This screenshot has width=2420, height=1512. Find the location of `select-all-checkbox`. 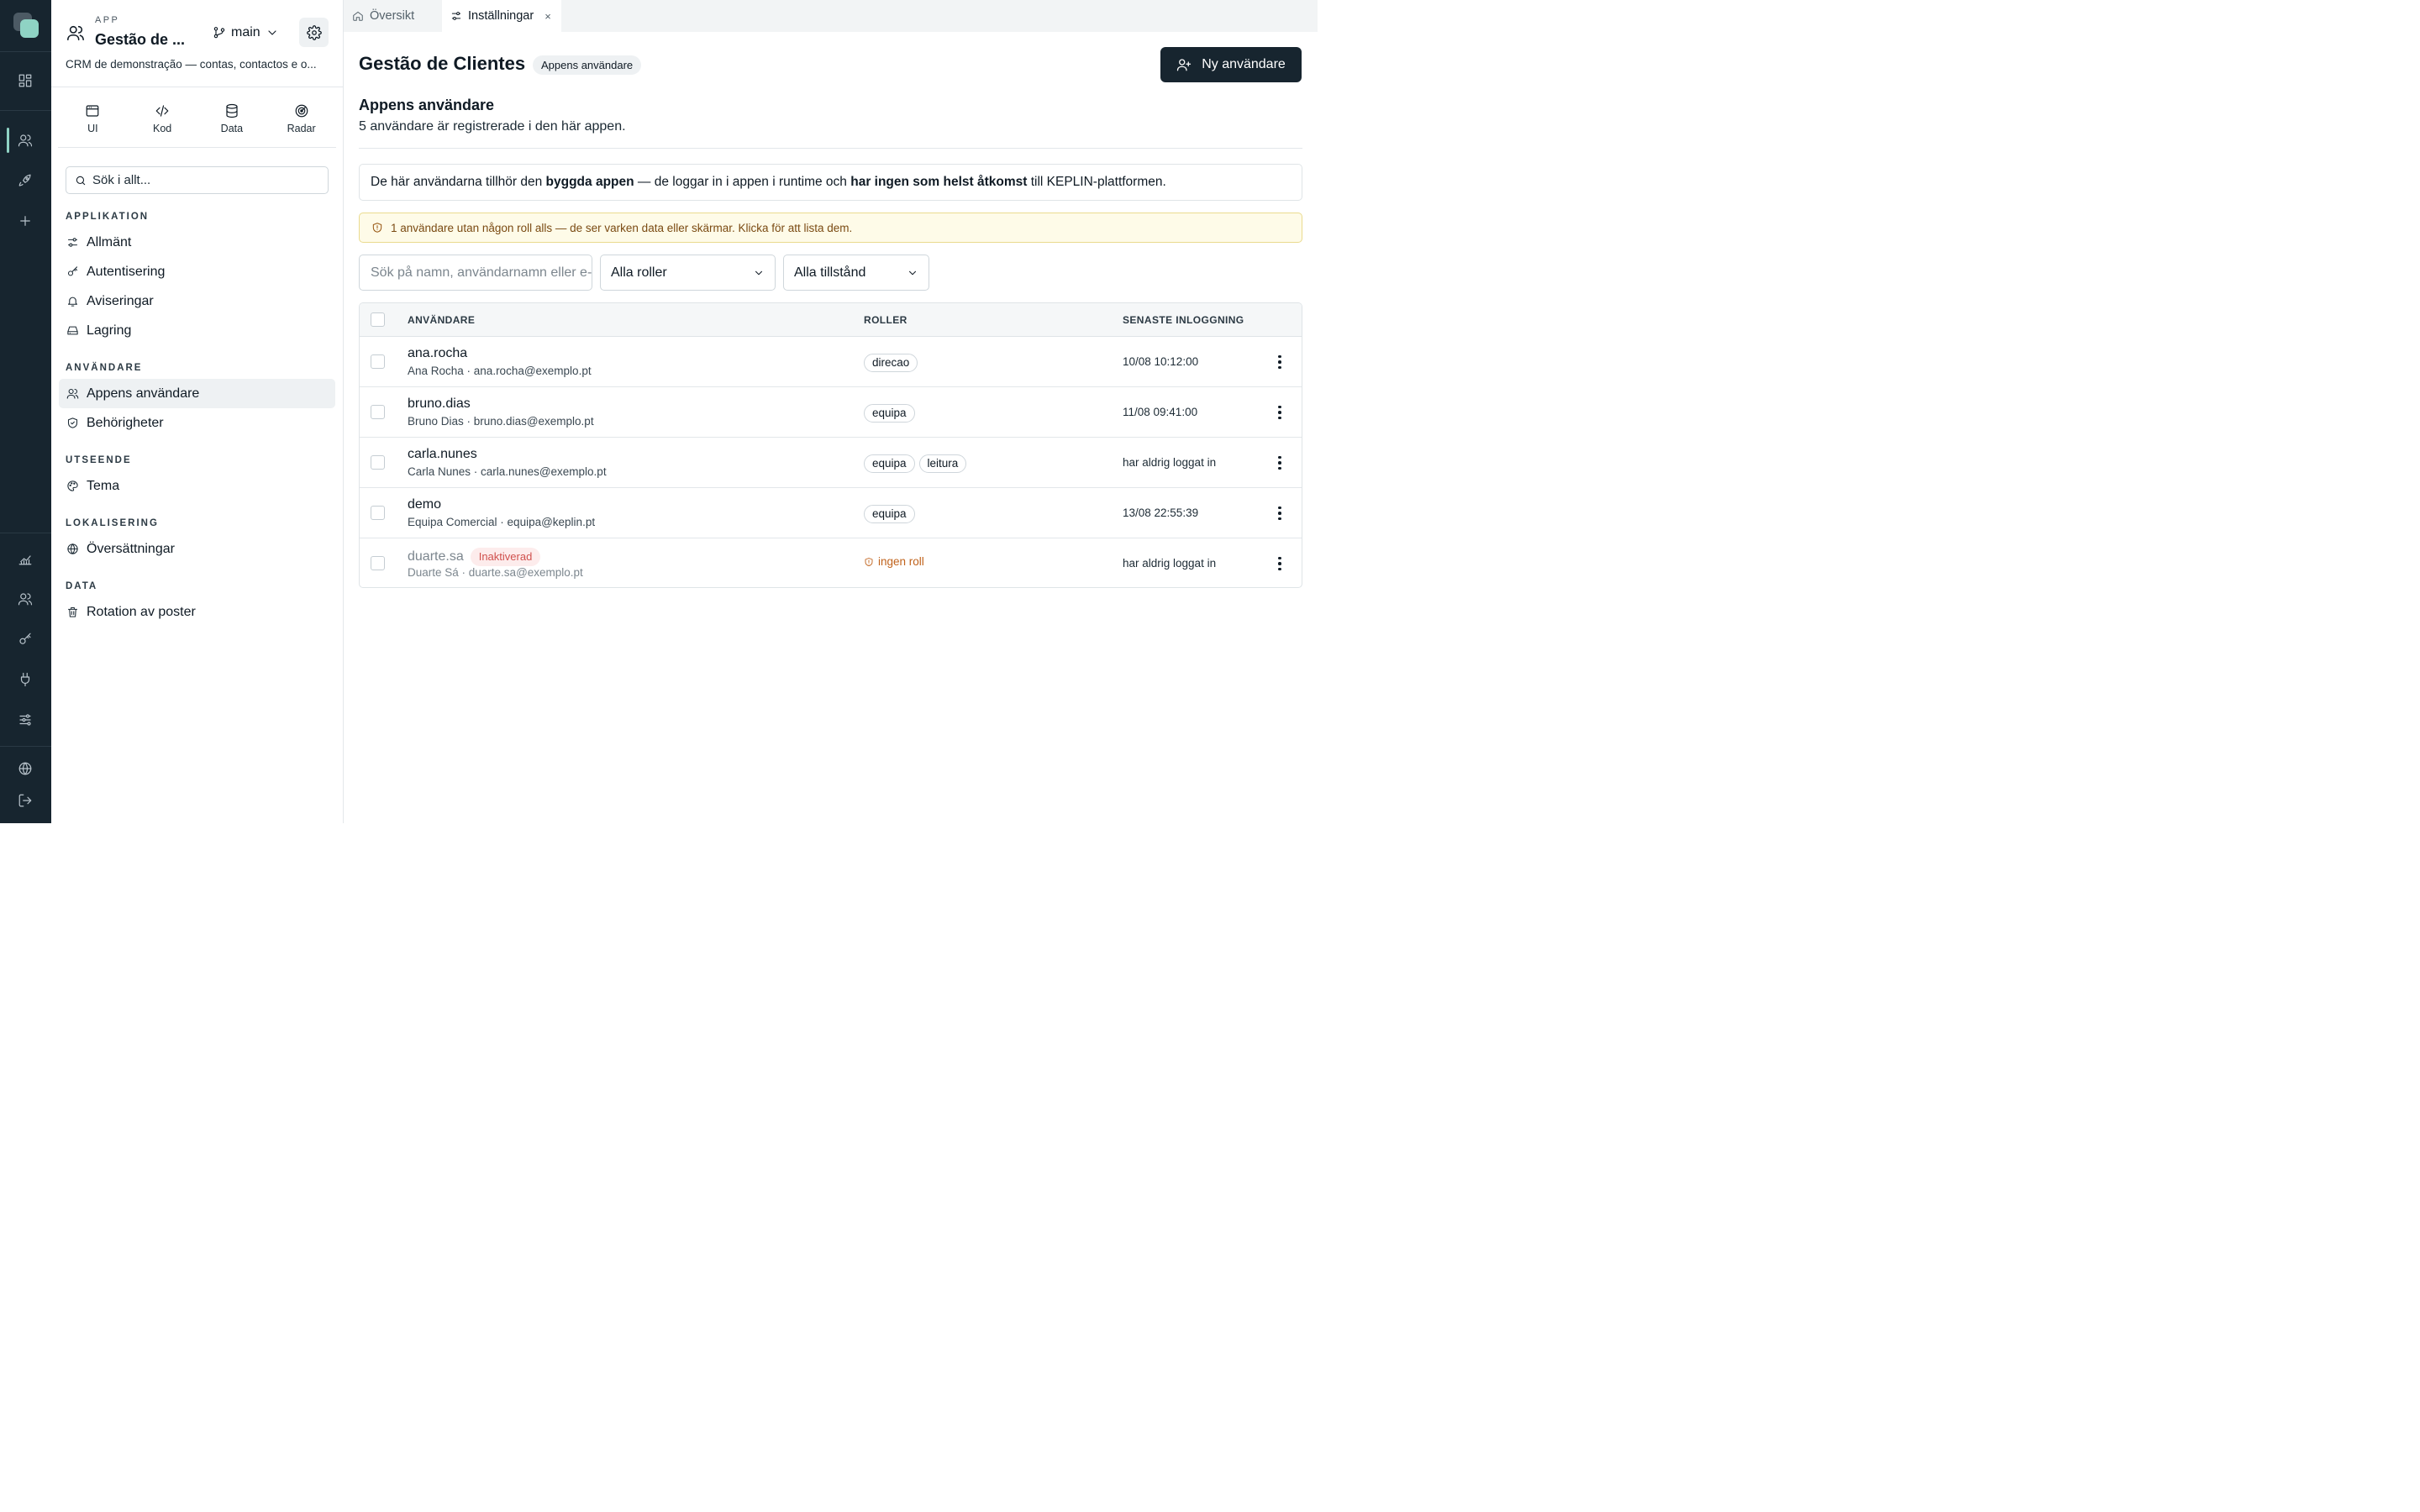

select-all-checkbox is located at coordinates (378, 319).